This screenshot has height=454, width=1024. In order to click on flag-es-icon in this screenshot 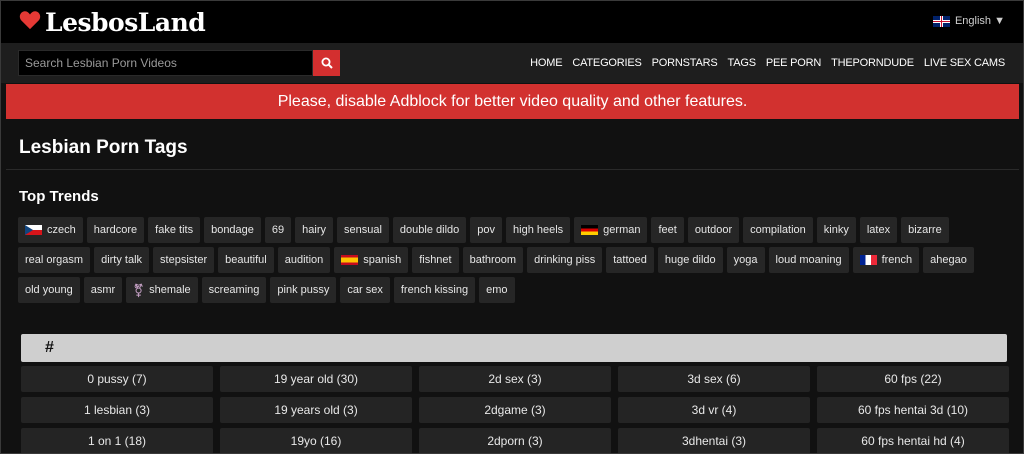, I will do `click(350, 260)`.